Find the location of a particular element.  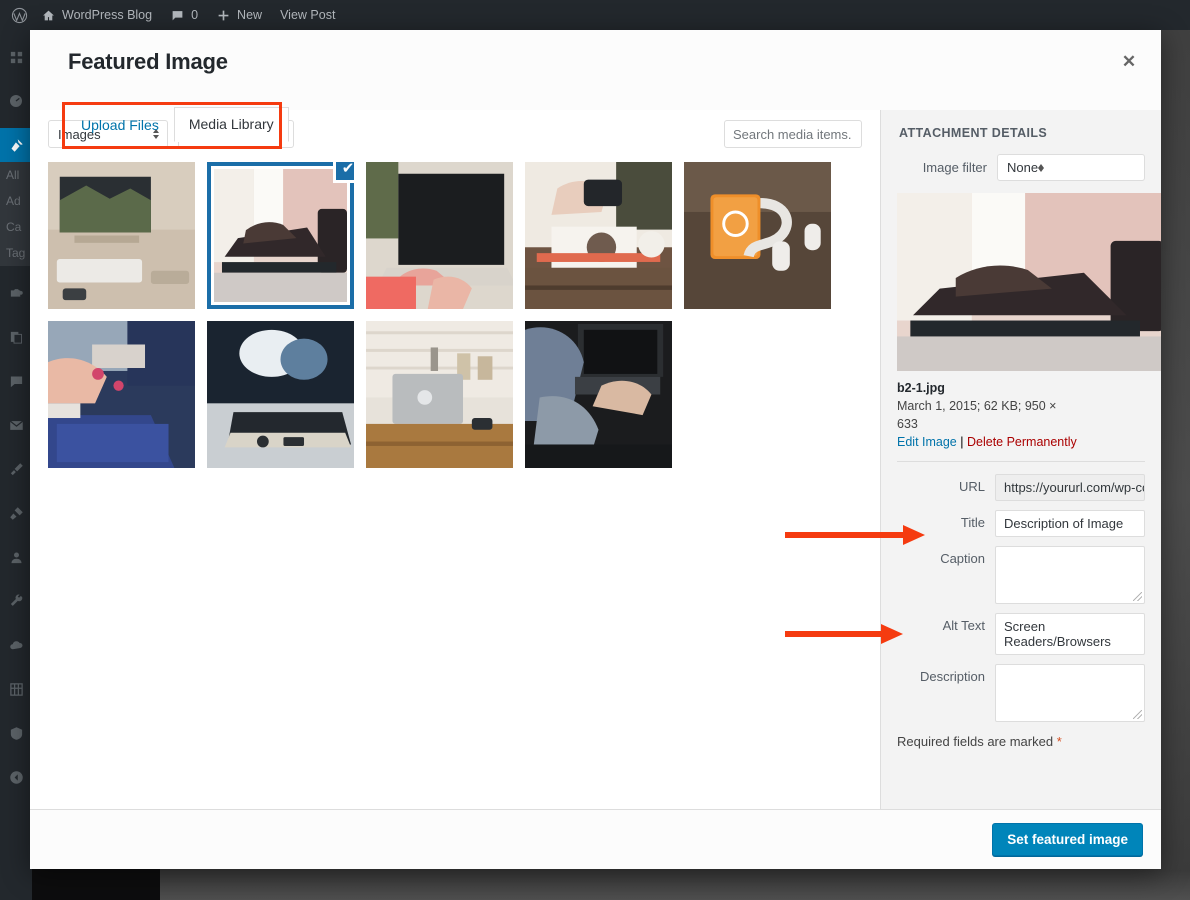

field-row-caption: Caption is located at coordinates (1021, 575).